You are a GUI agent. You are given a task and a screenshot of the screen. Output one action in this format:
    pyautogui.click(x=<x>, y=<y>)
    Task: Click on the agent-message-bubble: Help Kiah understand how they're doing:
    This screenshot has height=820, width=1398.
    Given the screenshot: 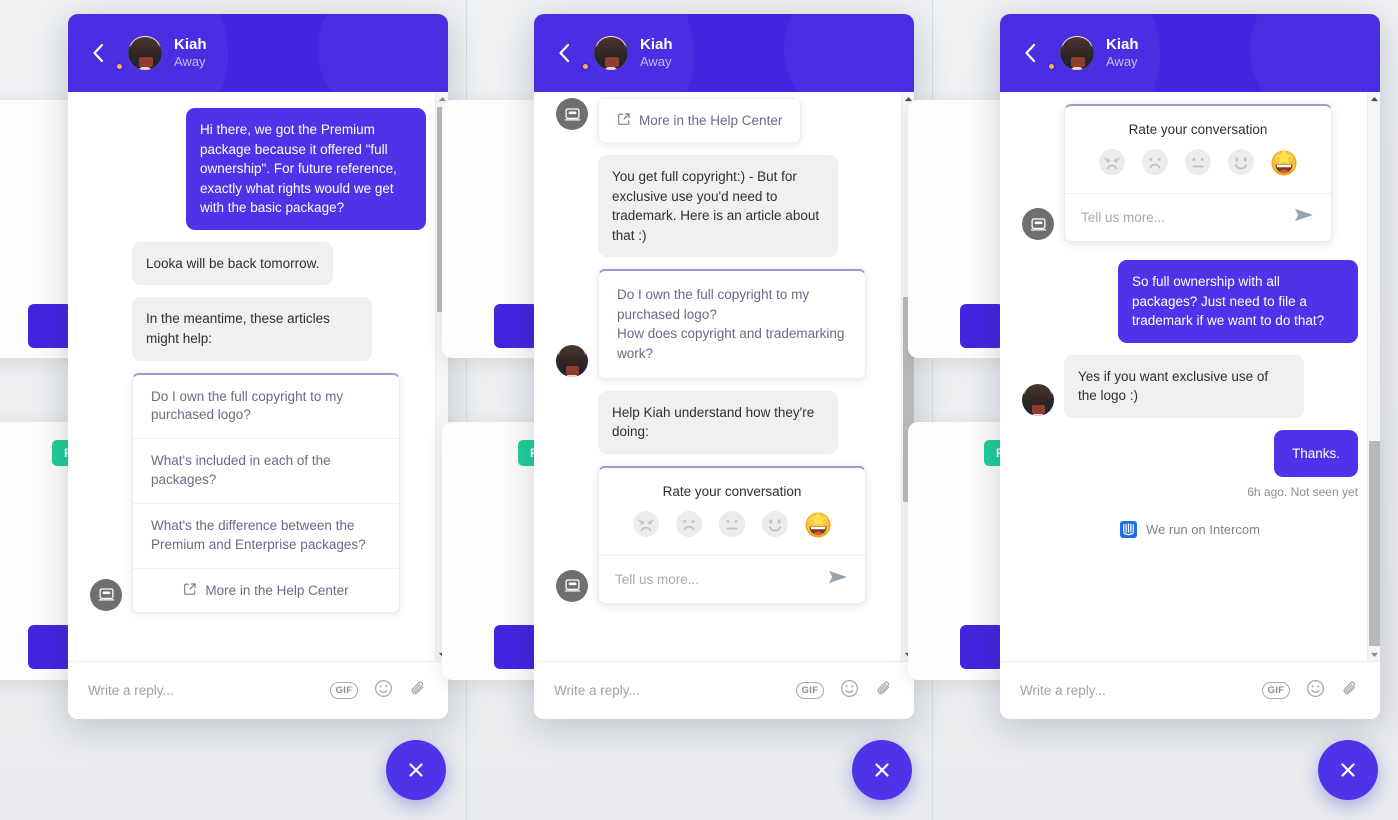 What is the action you would take?
    pyautogui.click(x=718, y=422)
    